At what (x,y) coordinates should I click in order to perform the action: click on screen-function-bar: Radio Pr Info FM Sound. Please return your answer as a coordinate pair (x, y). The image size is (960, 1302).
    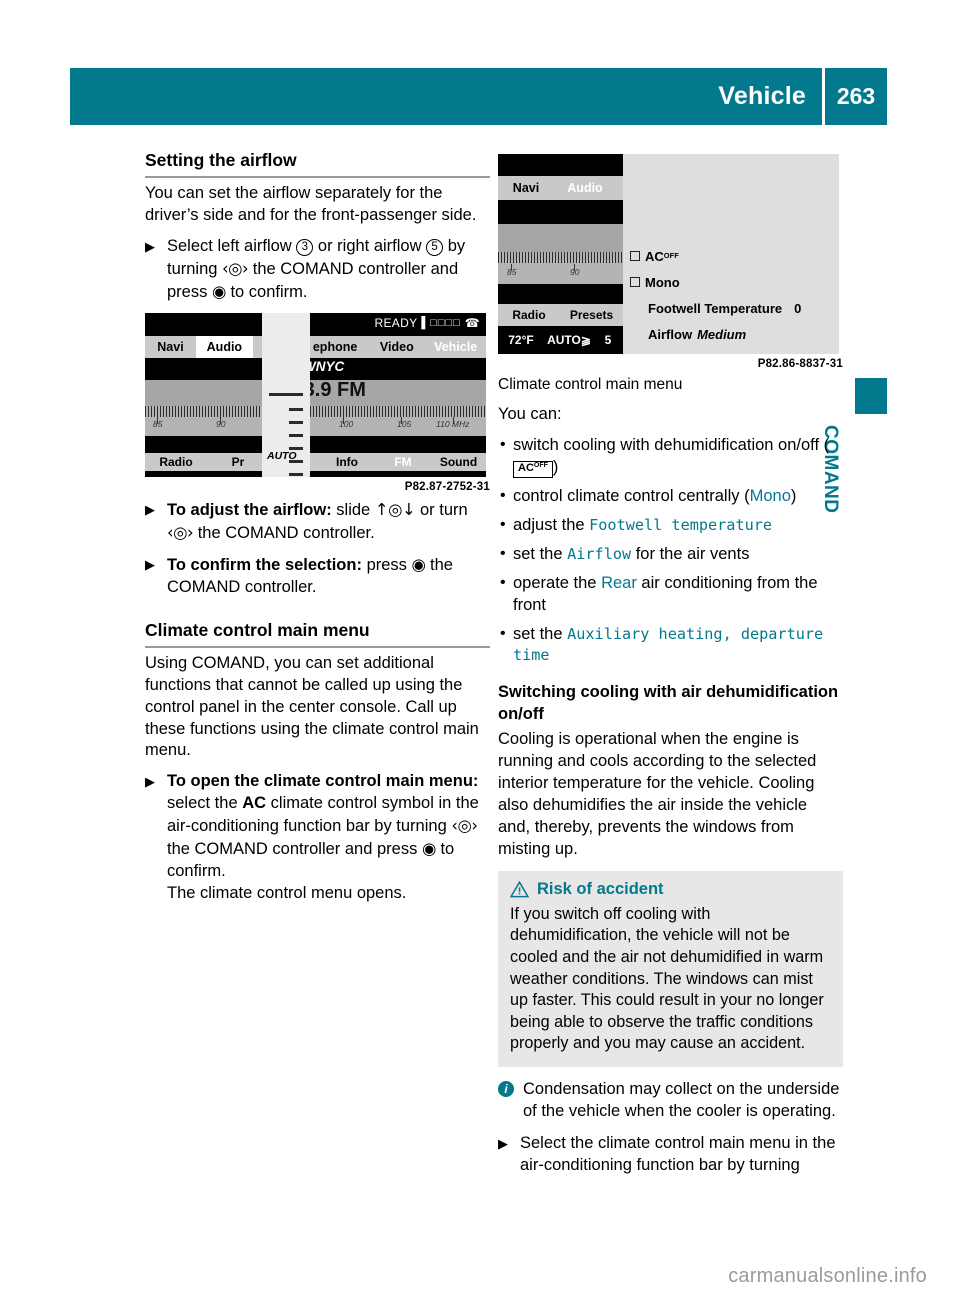
    Looking at the image, I should click on (315, 461).